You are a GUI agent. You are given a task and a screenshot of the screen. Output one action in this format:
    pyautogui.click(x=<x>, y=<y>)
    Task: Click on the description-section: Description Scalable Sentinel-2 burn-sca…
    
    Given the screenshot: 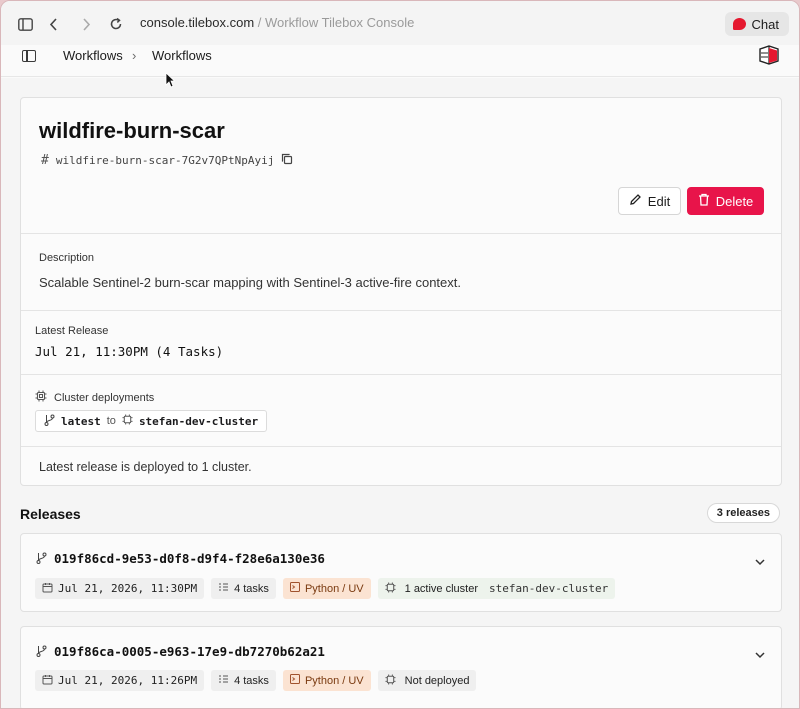 What is the action you would take?
    pyautogui.click(x=401, y=271)
    